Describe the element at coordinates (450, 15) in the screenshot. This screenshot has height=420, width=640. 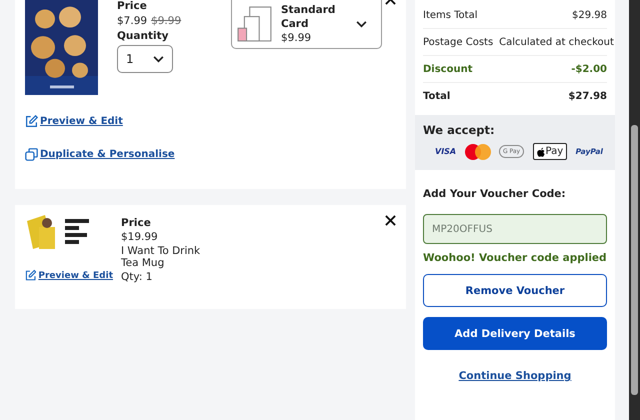
I see `summary-label: Items Total` at that location.